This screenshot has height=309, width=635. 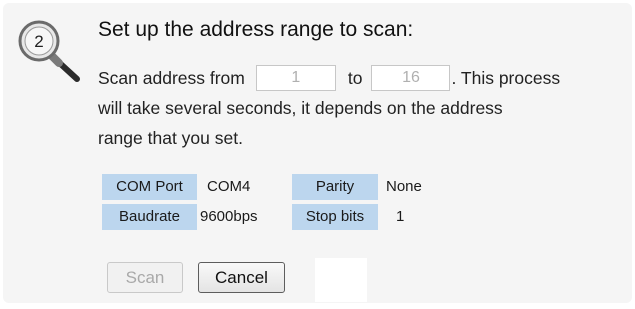 I want to click on parity-value: None, so click(x=404, y=186).